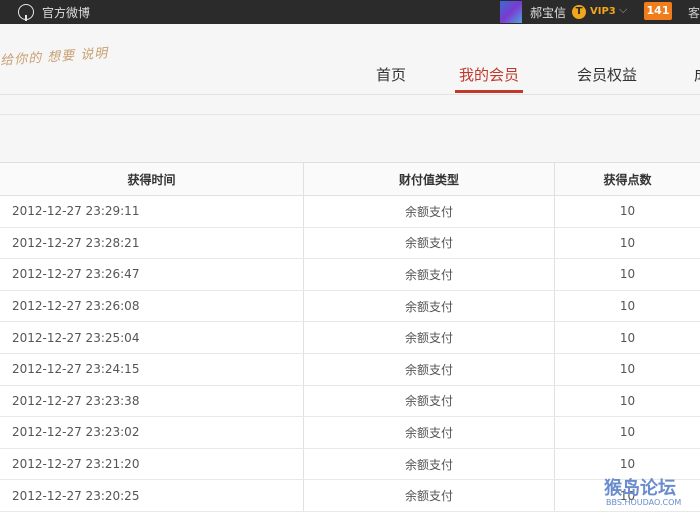 Image resolution: width=700 pixels, height=512 pixels. Describe the element at coordinates (623, 10) in the screenshot. I see `chevron-down-icon: ⌵` at that location.